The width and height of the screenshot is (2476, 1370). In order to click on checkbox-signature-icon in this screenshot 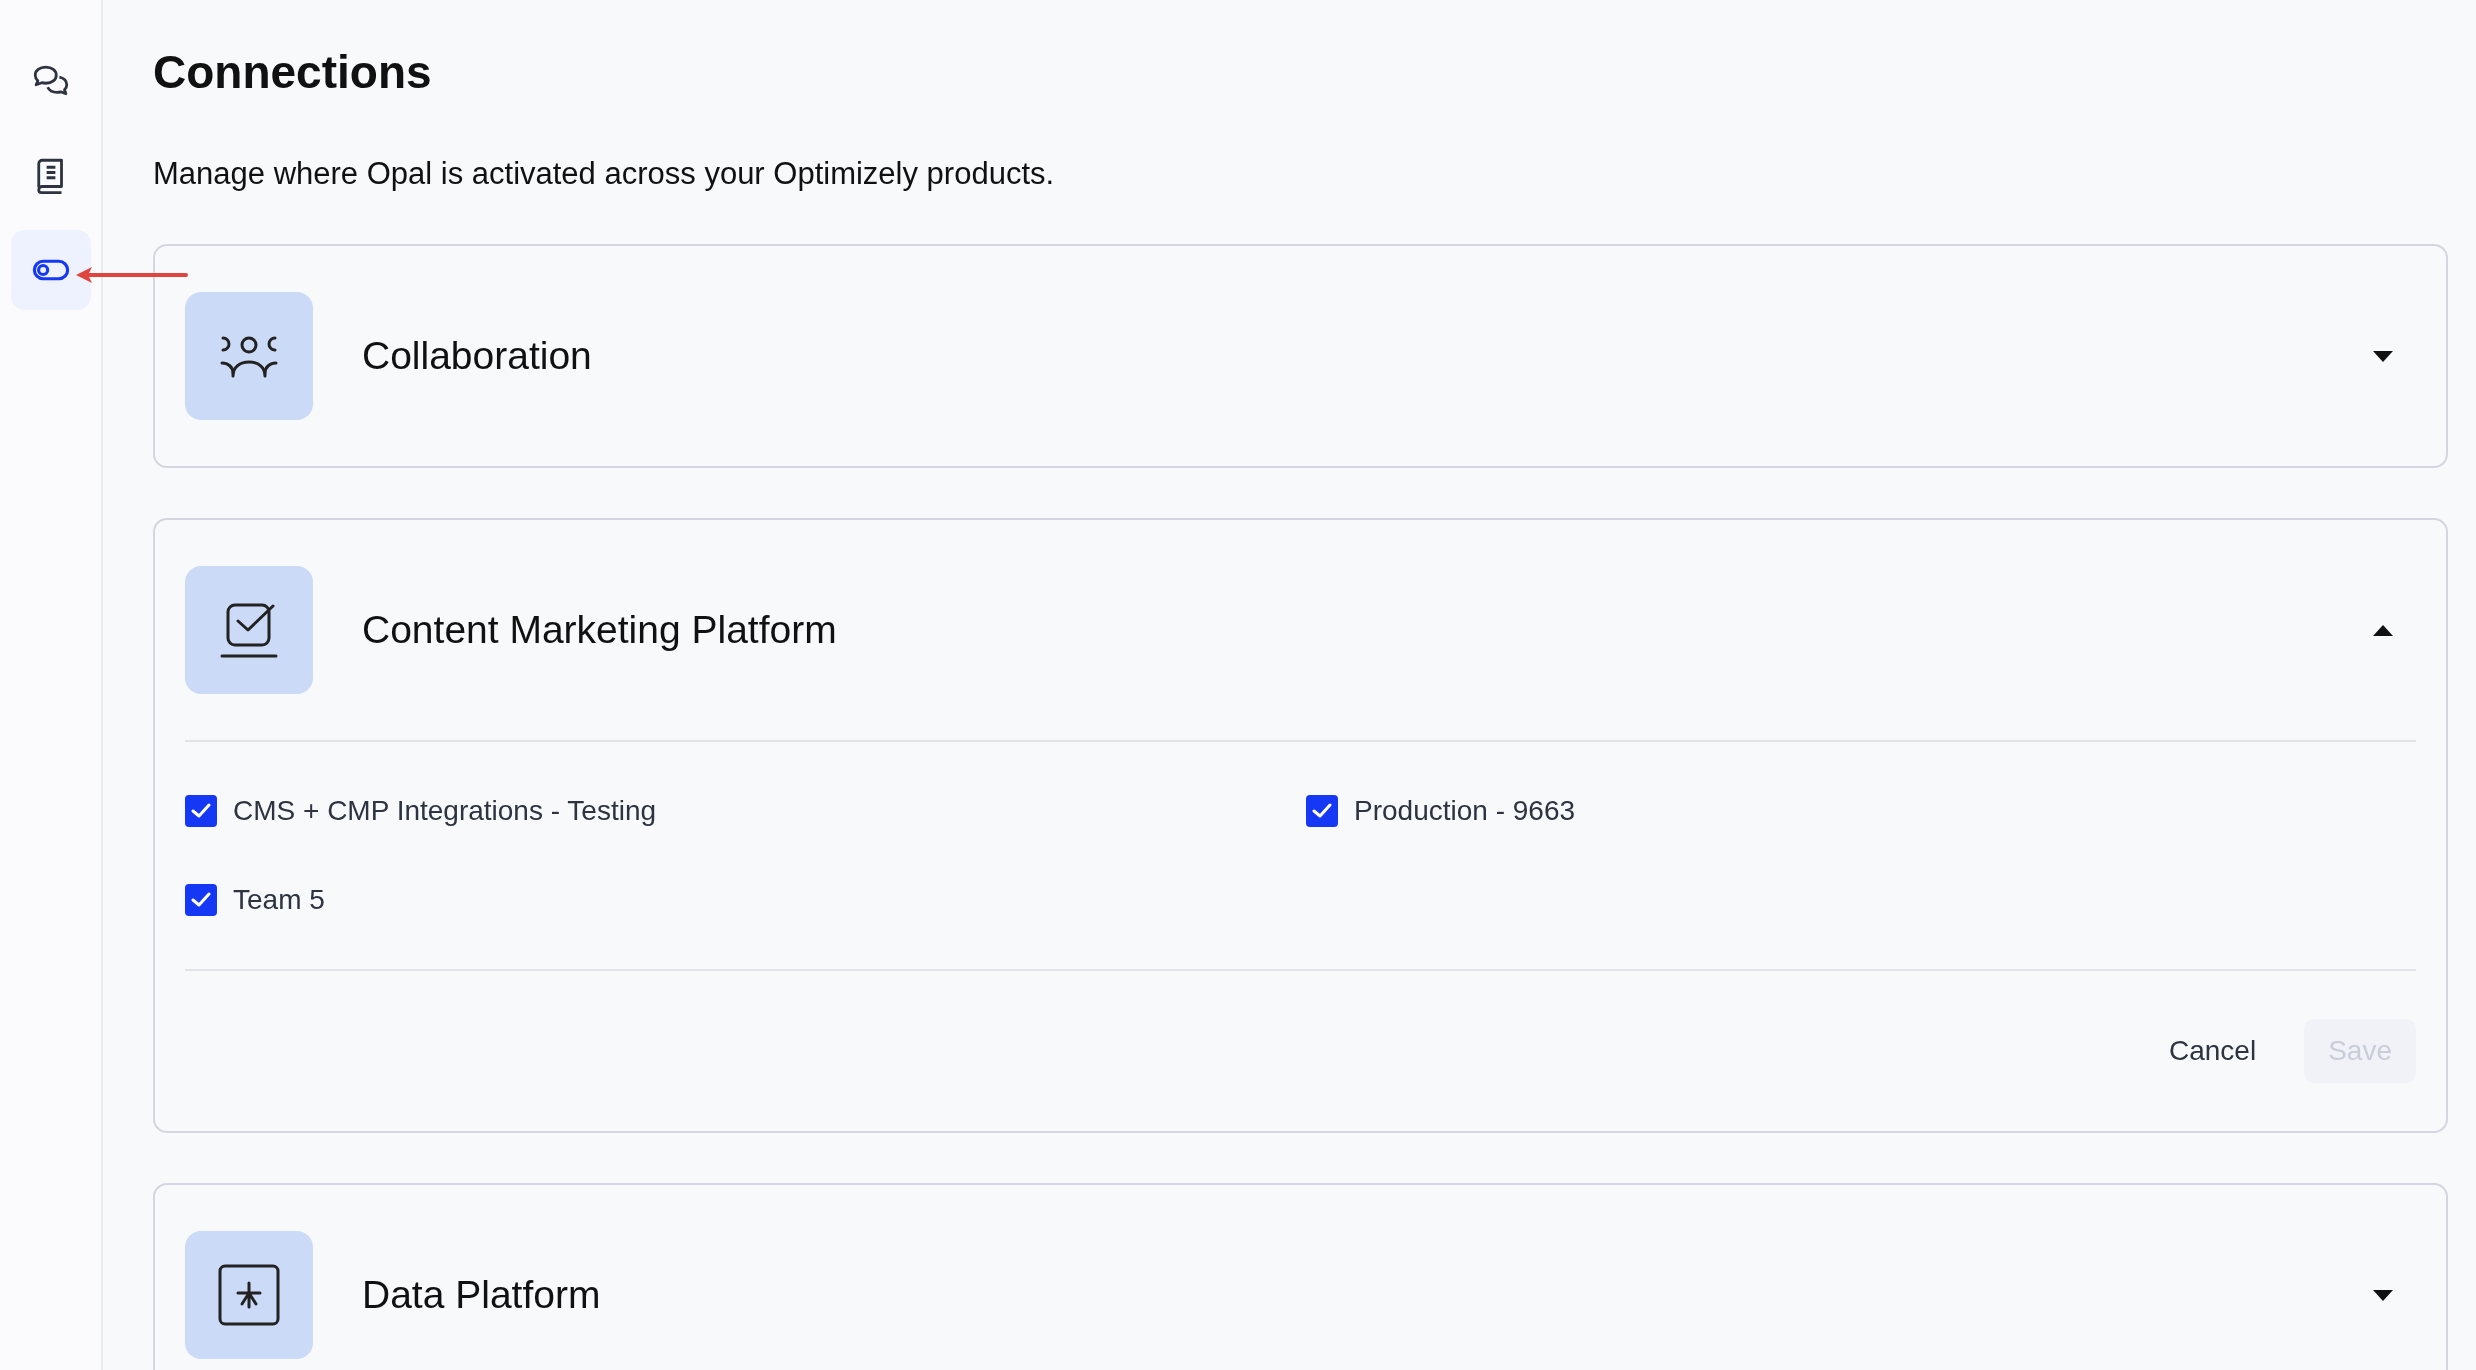, I will do `click(249, 630)`.